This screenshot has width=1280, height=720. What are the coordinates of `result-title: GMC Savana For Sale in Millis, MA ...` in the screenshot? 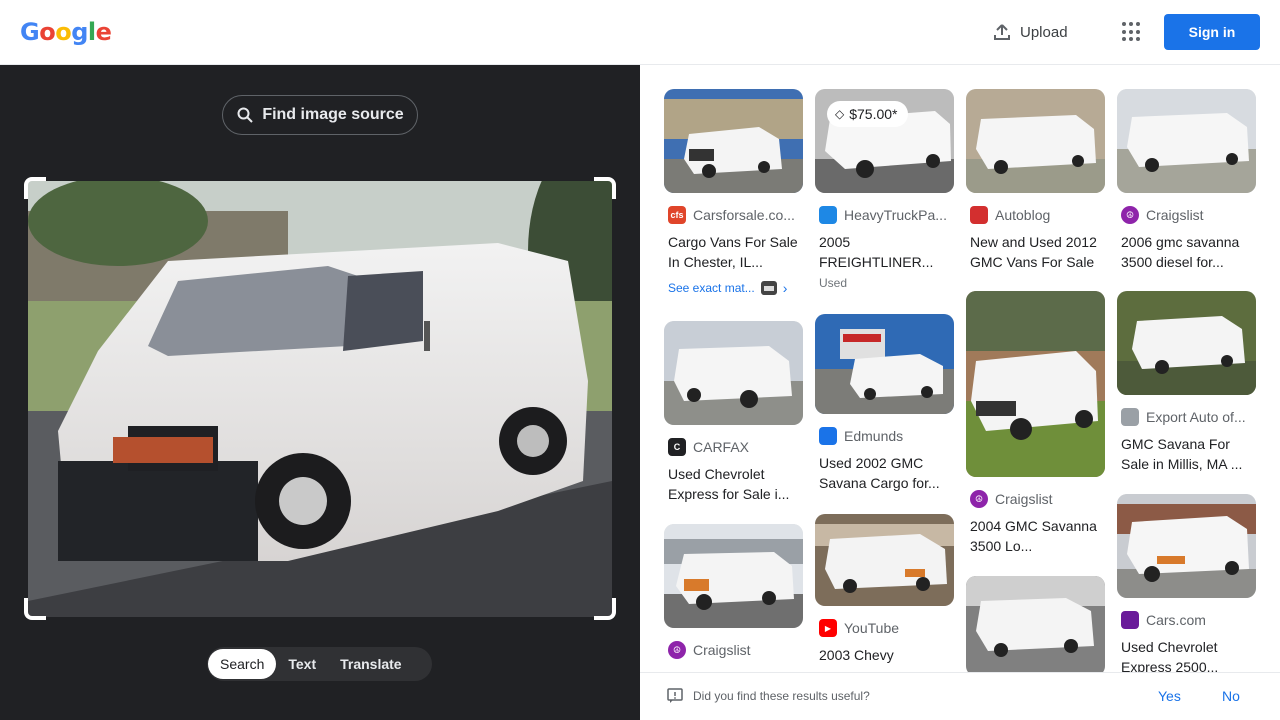 It's located at (1186, 454).